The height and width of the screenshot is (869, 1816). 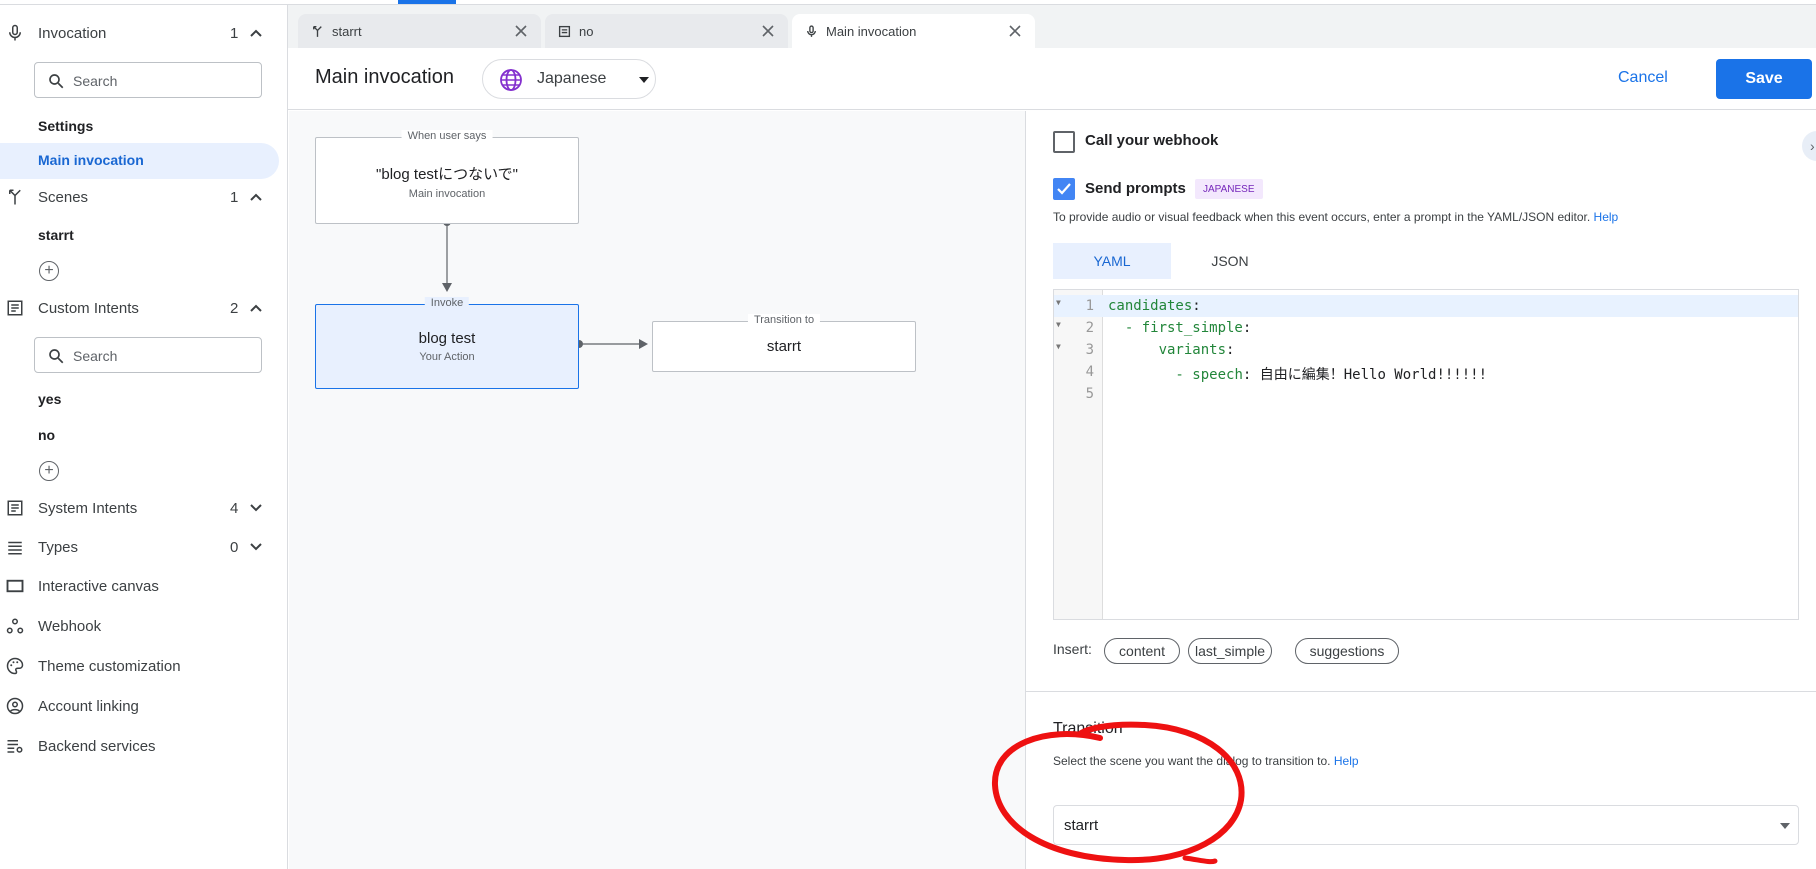 What do you see at coordinates (1426, 350) in the screenshot?
I see `code-line: ▼ 3 variants:` at bounding box center [1426, 350].